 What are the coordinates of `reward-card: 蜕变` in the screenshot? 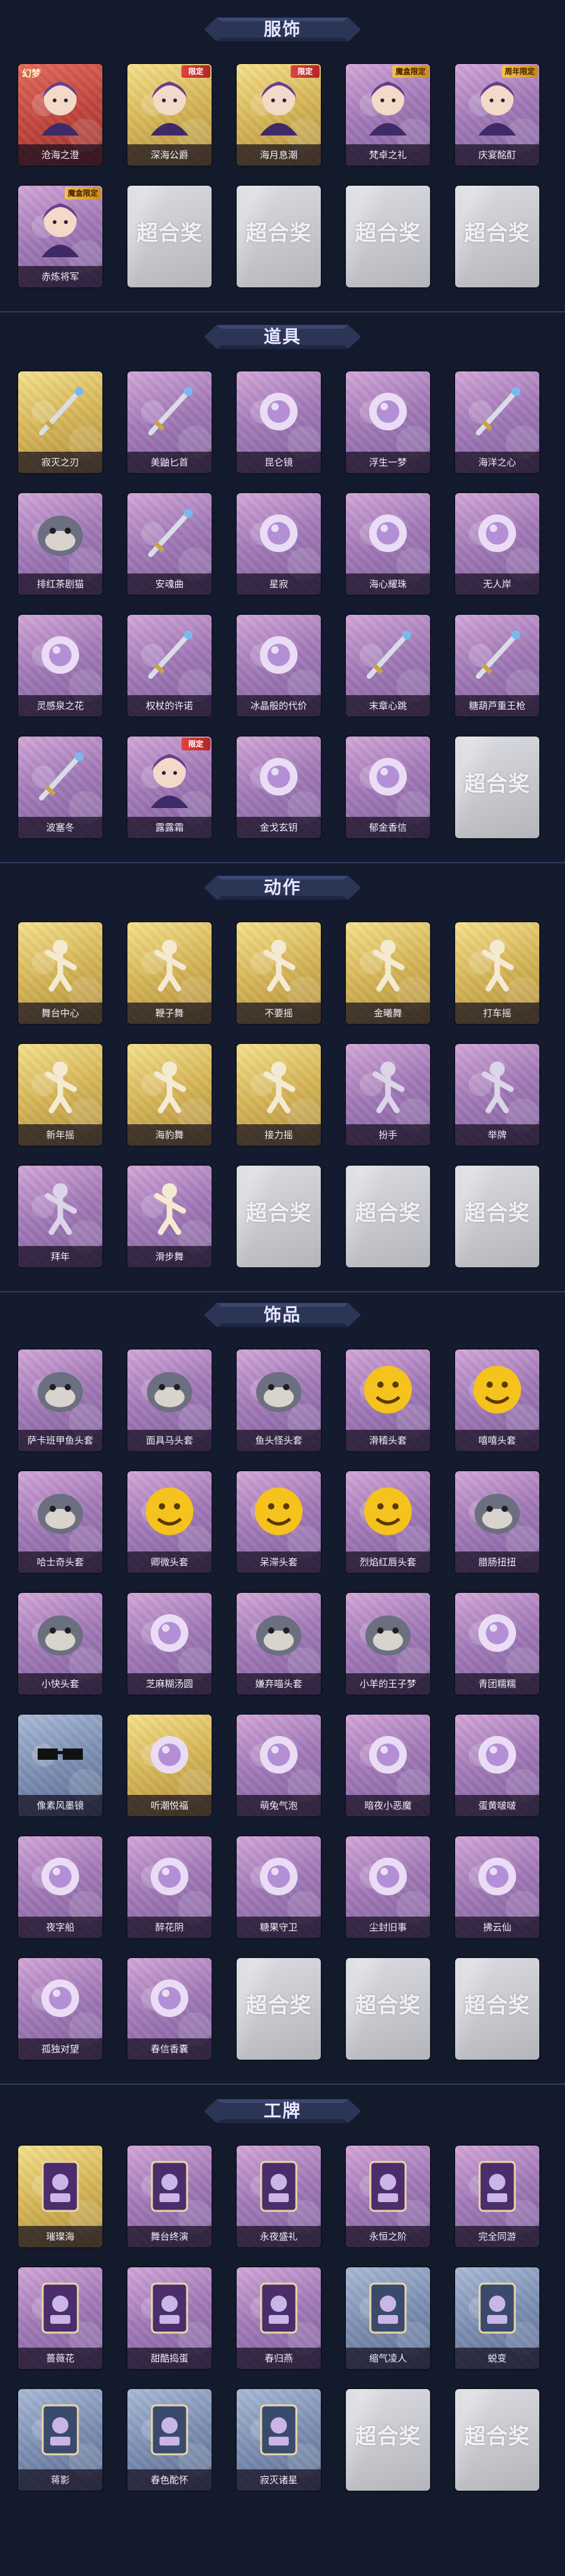 It's located at (497, 2318).